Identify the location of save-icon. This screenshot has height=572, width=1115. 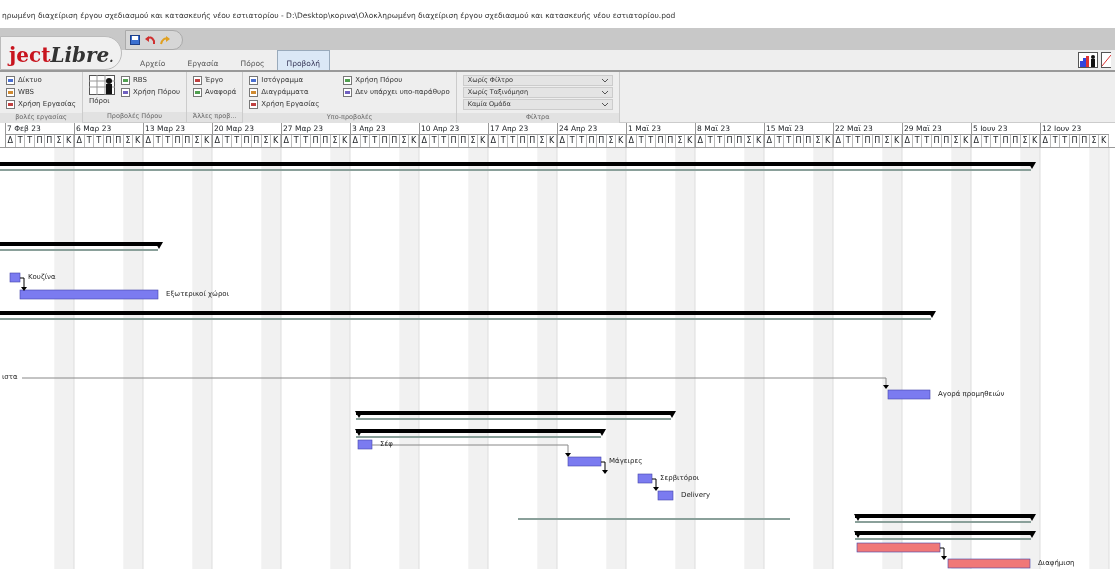
(135, 40).